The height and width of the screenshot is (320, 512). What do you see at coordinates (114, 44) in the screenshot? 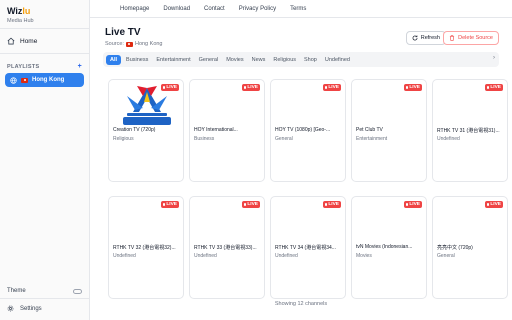
I see `source-prefix: Source:` at bounding box center [114, 44].